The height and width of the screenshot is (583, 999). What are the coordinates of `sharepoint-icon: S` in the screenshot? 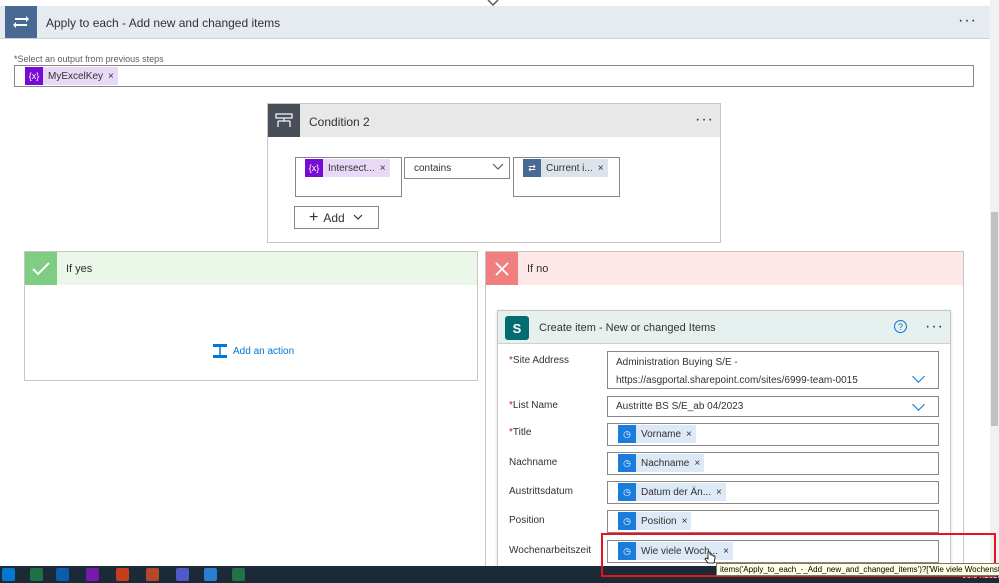 It's located at (517, 328).